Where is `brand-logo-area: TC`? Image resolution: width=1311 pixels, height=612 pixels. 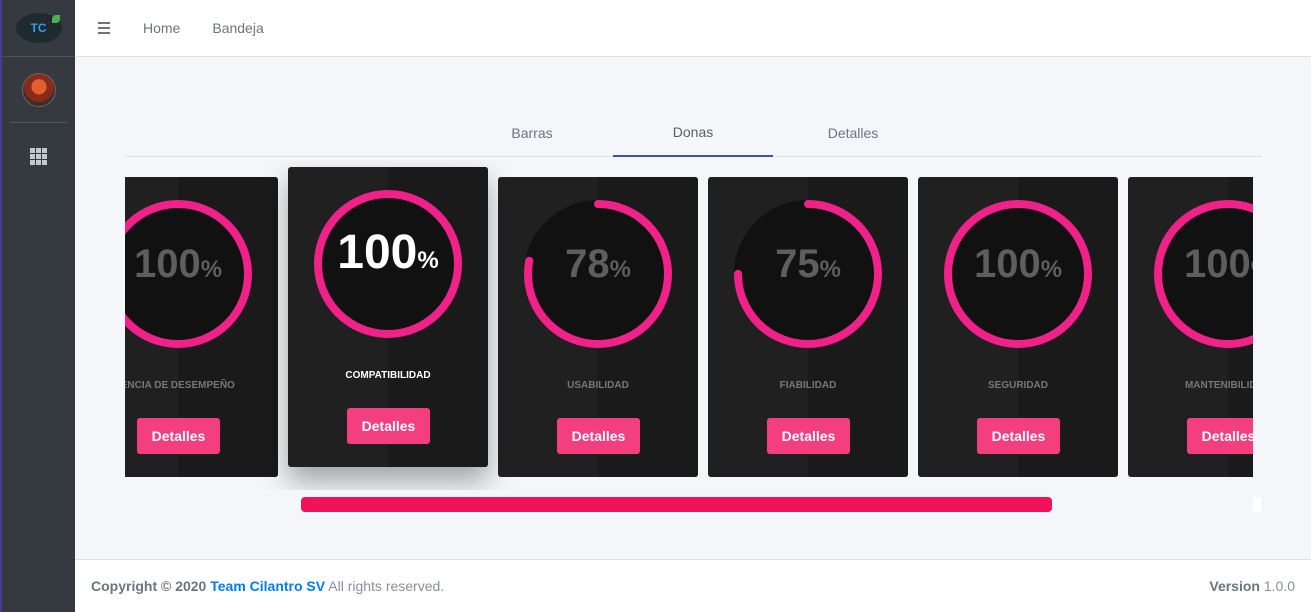
brand-logo-area: TC is located at coordinates (38, 28).